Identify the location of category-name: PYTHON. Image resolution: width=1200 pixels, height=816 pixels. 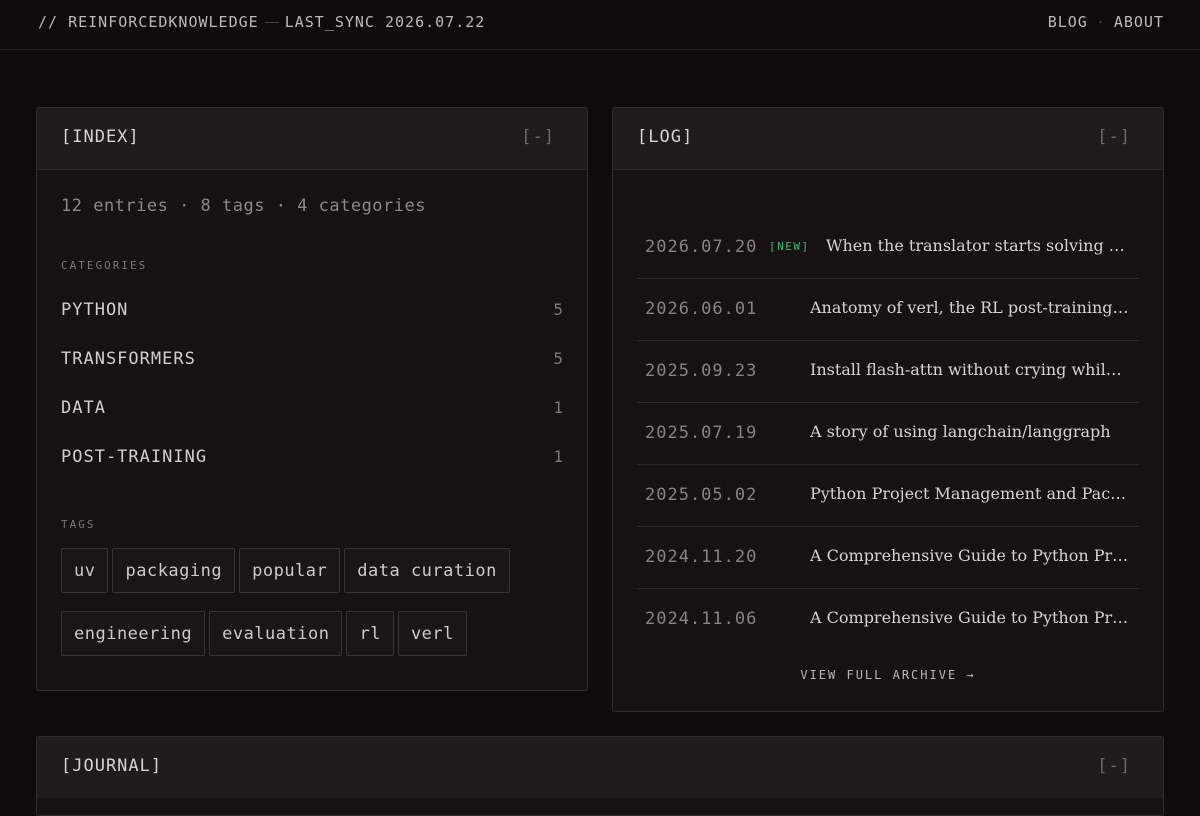
(95, 310).